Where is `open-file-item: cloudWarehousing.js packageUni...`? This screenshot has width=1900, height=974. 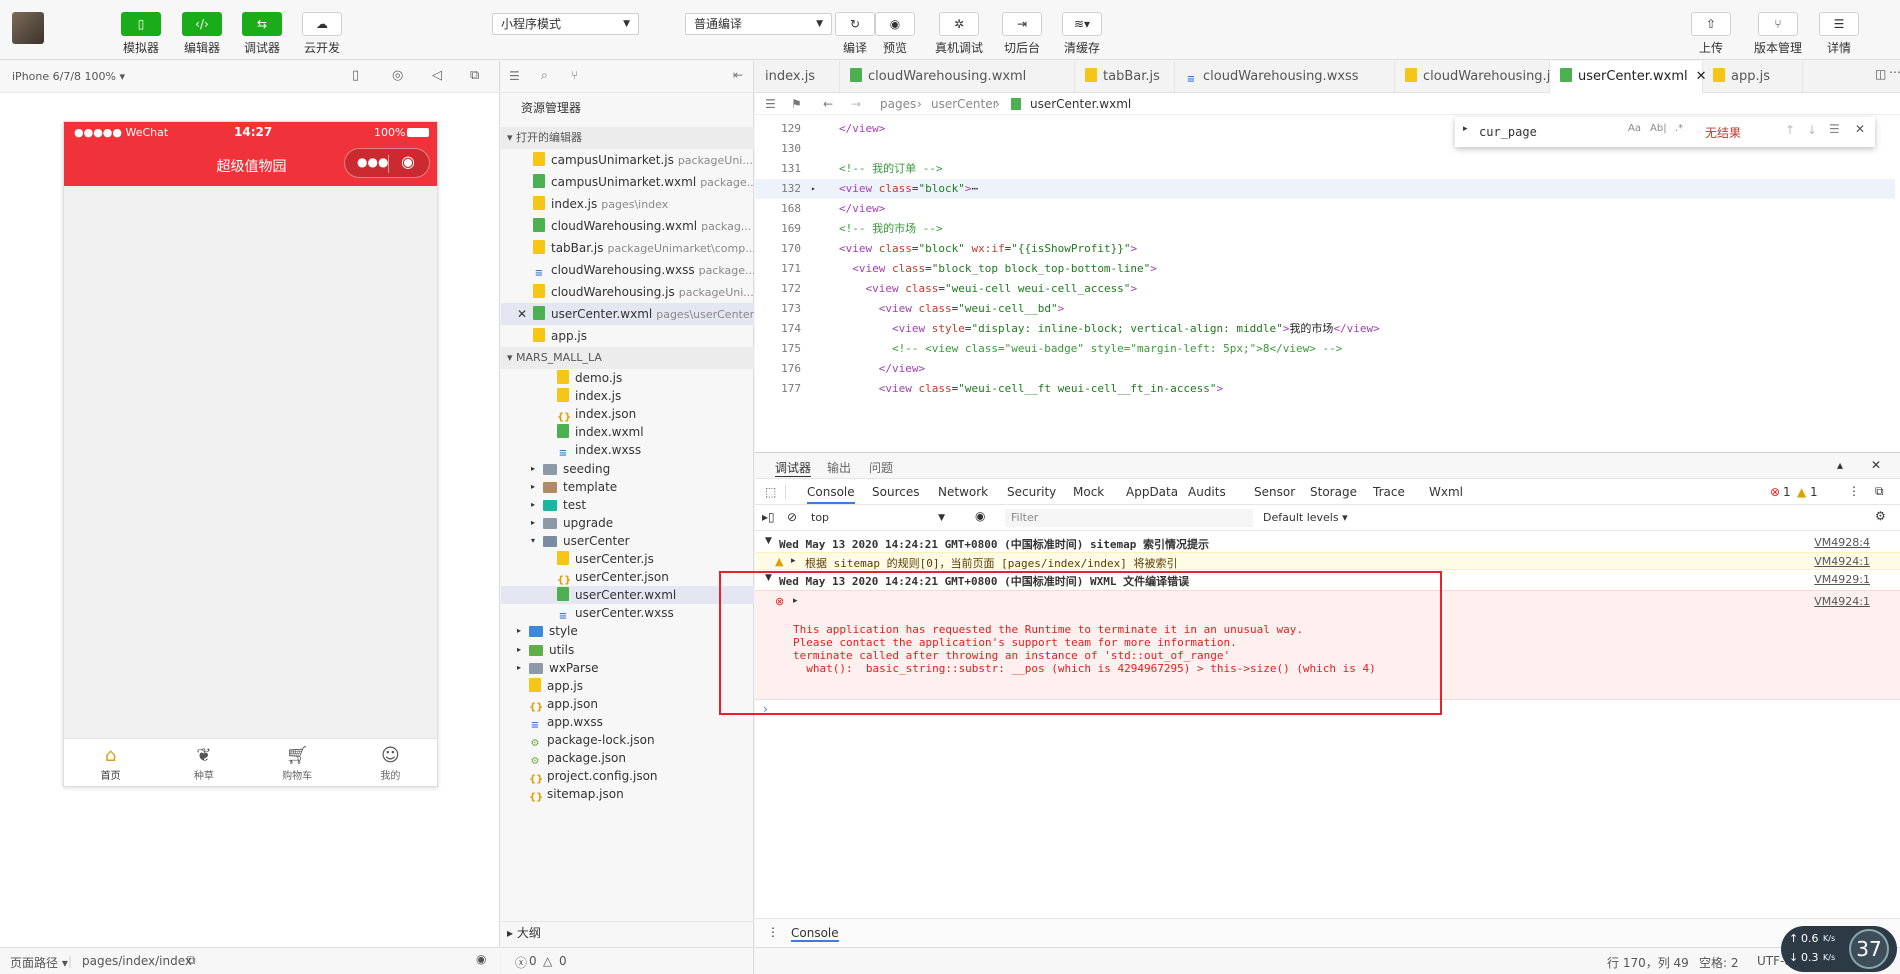
open-file-item: cloudWarehousing.js packageUni... is located at coordinates (627, 292).